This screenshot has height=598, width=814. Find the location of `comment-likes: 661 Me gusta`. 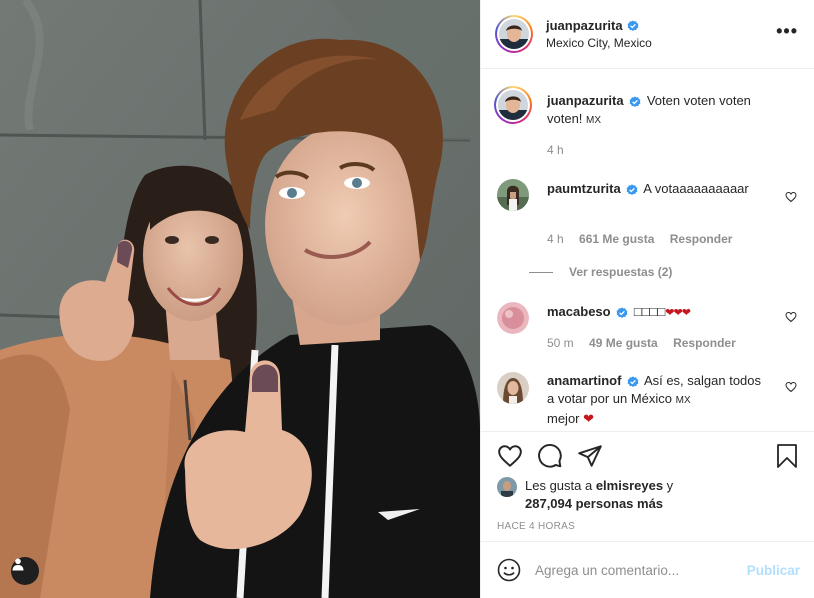

comment-likes: 661 Me gusta is located at coordinates (616, 239).